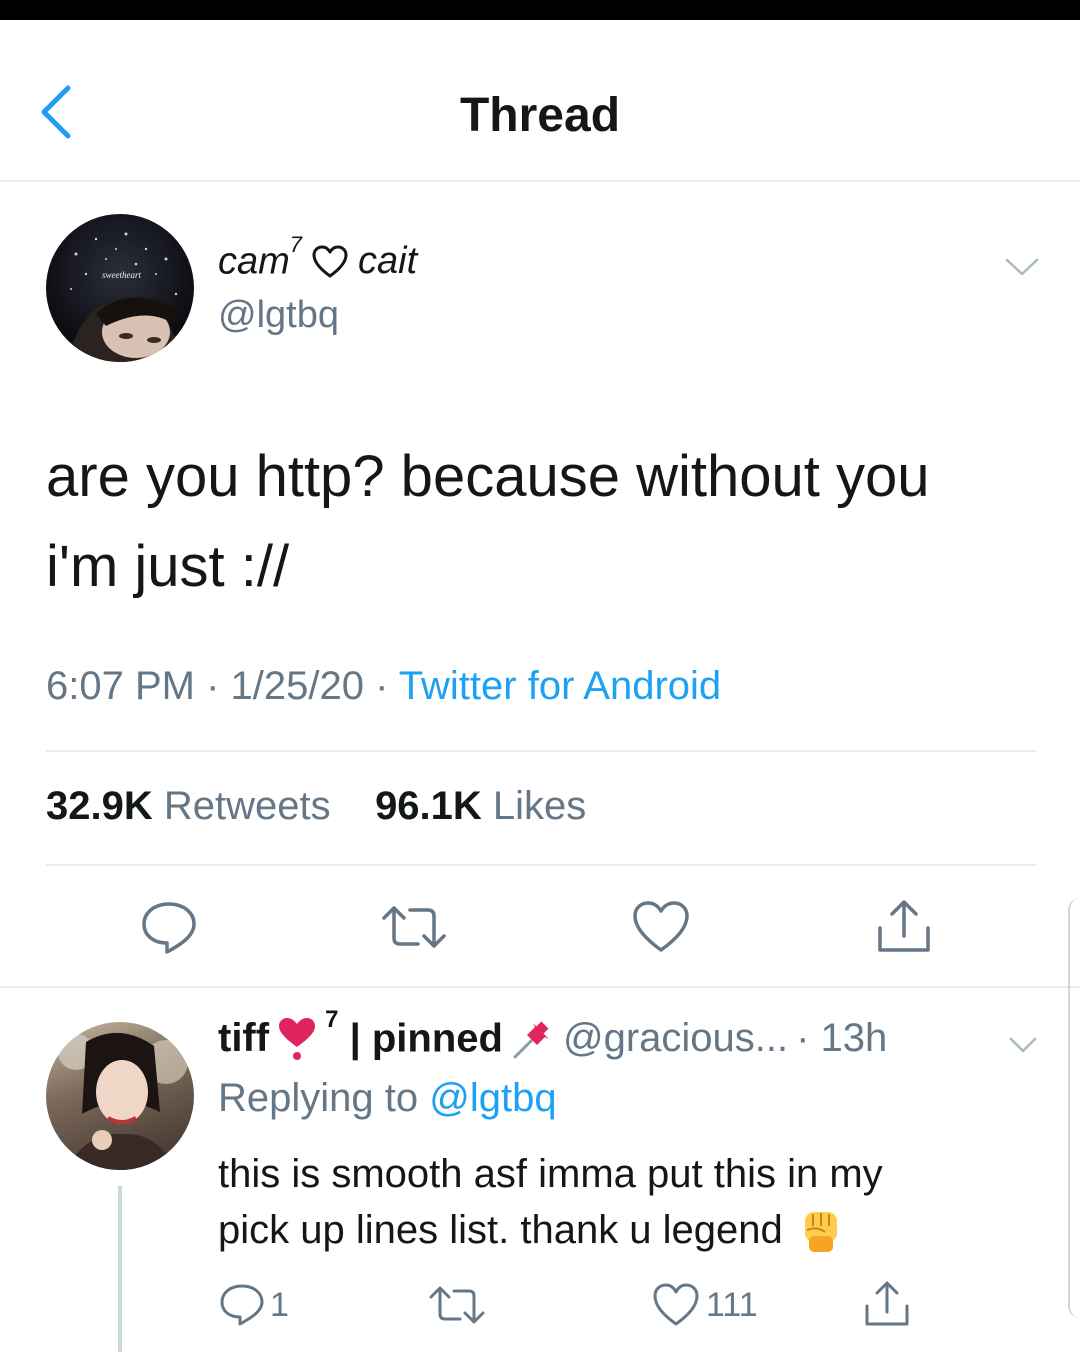  I want to click on display-name: cam7 cait, so click(318, 258).